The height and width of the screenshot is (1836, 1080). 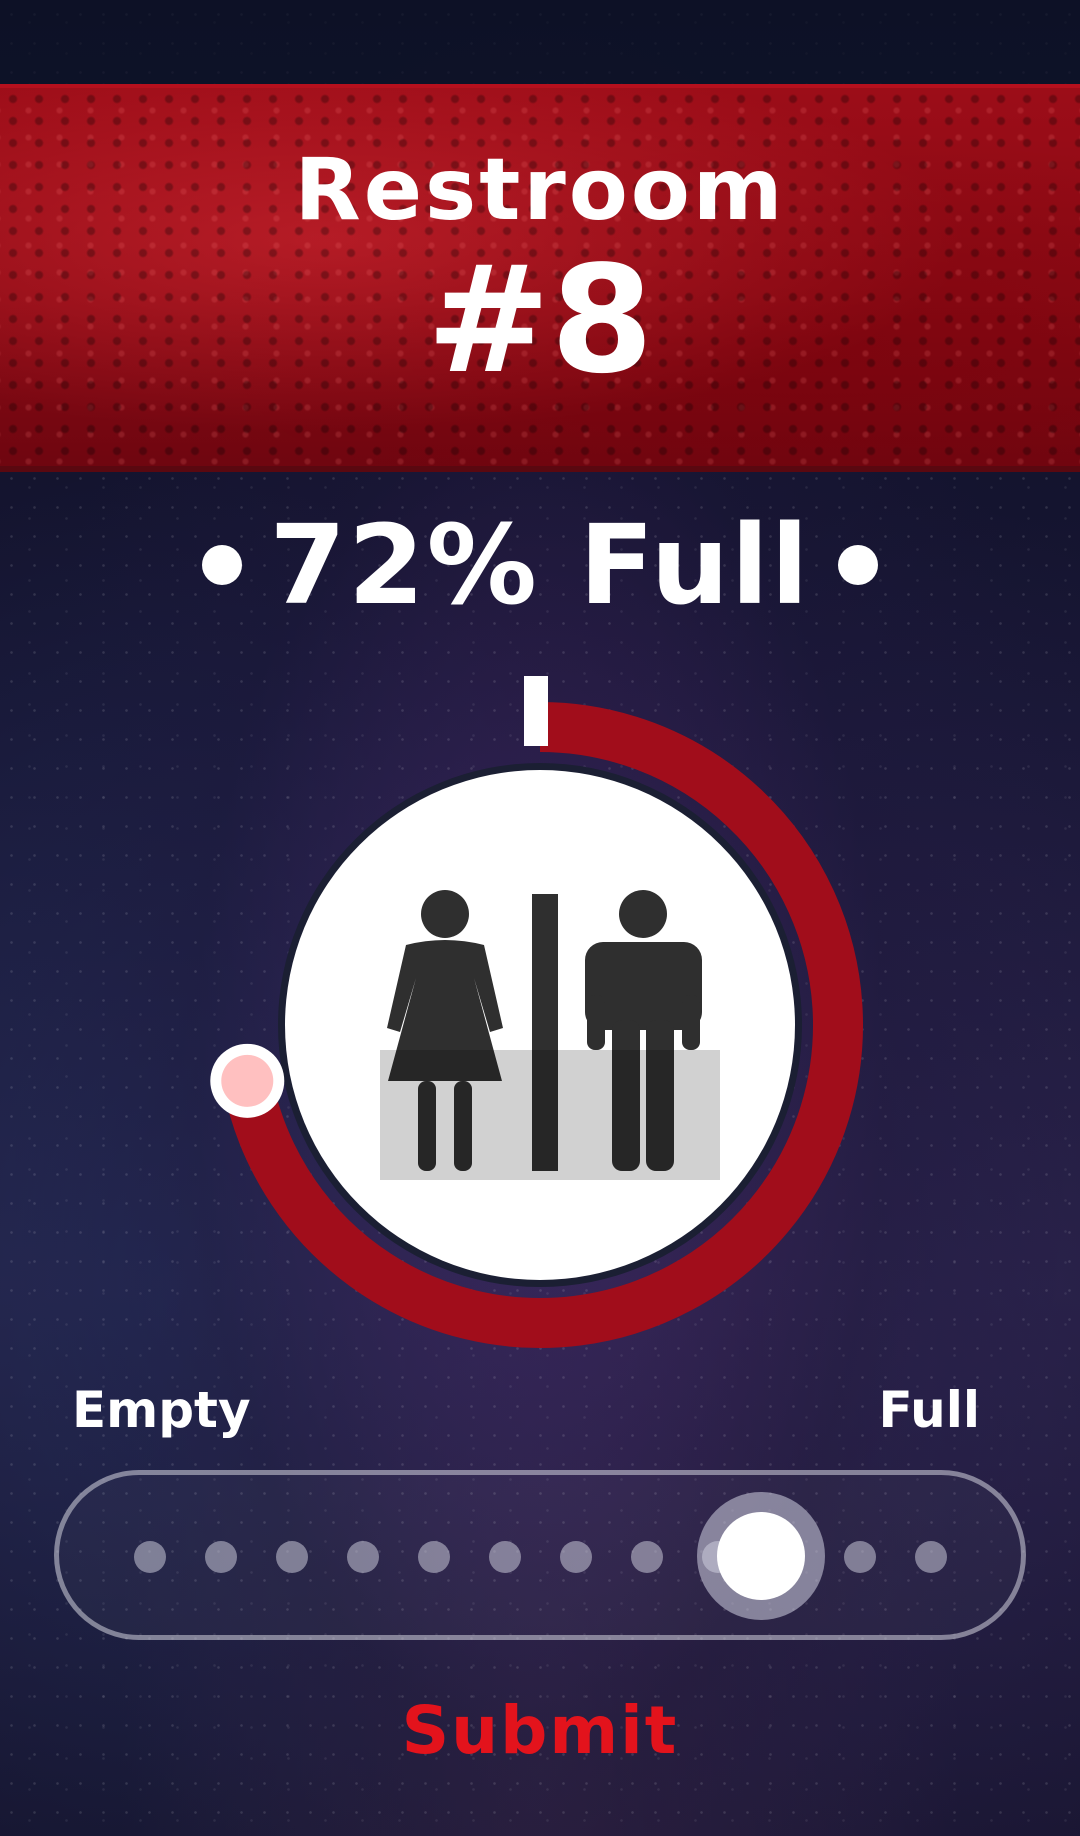 I want to click on slider-min-label: Empty, so click(x=161, y=1410).